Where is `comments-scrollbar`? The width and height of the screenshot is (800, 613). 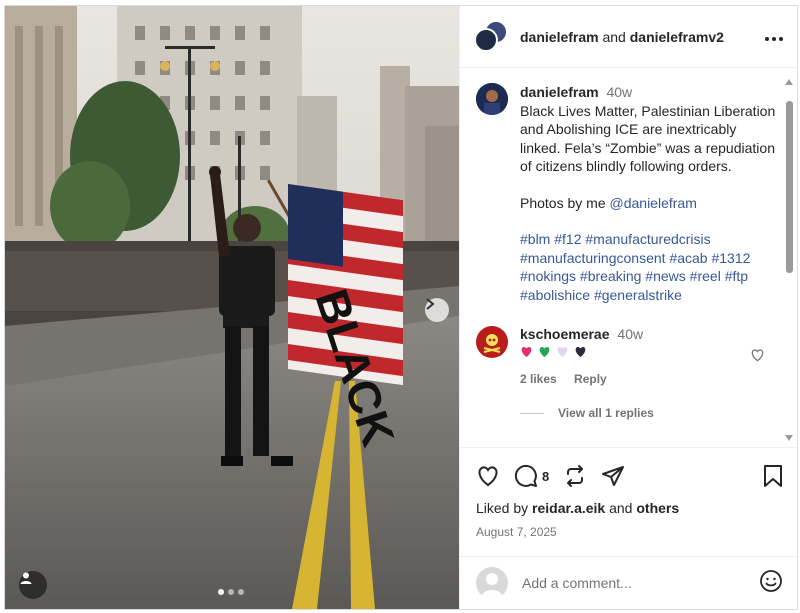
comments-scrollbar is located at coordinates (789, 260).